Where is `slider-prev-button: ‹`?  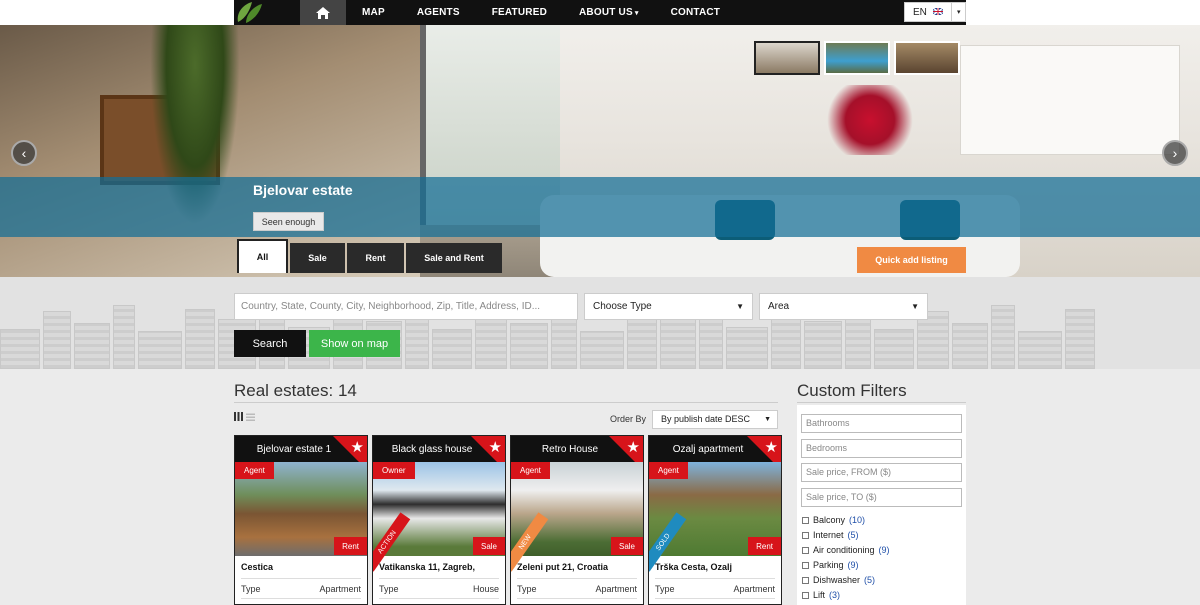 slider-prev-button: ‹ is located at coordinates (24, 153).